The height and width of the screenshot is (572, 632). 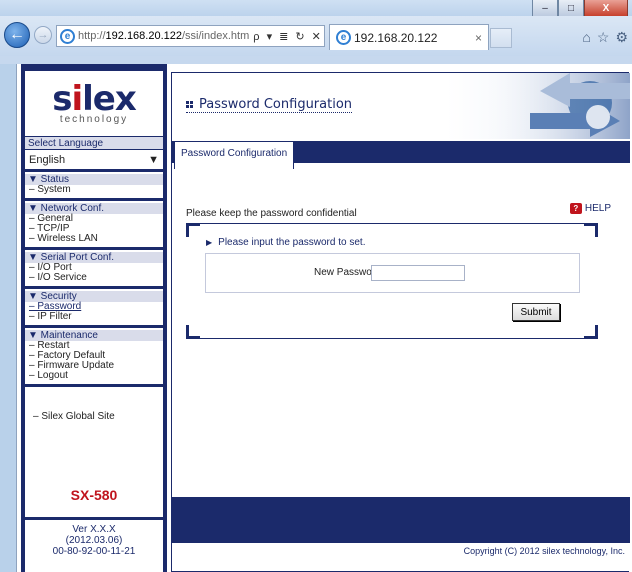 I want to click on menu-item-system: – System, so click(x=94, y=190).